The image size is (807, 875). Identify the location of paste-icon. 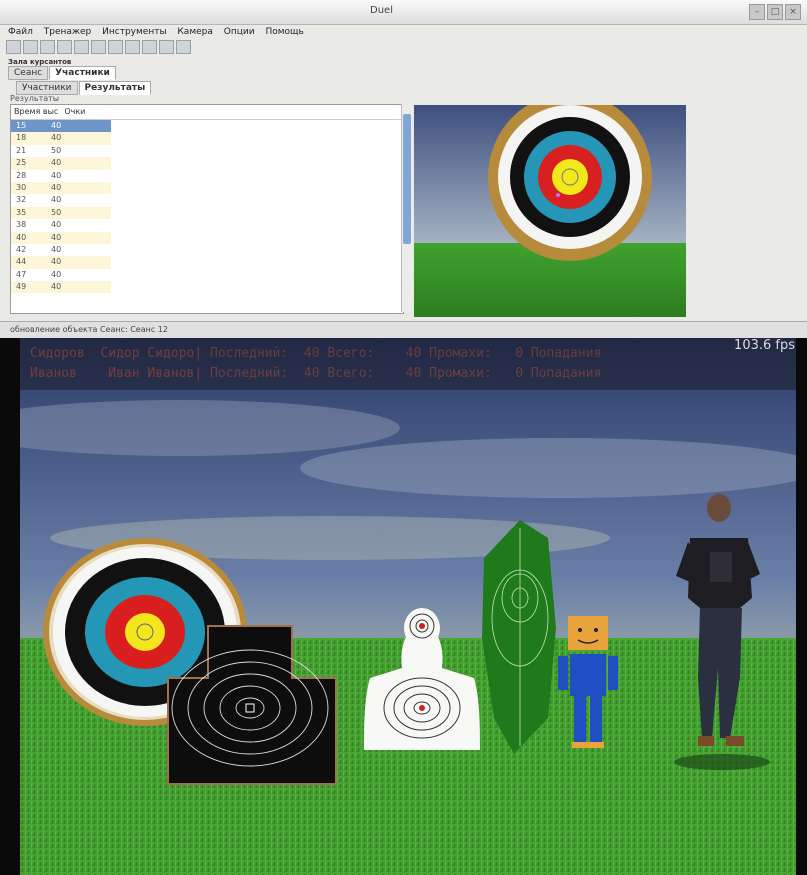
(98, 47).